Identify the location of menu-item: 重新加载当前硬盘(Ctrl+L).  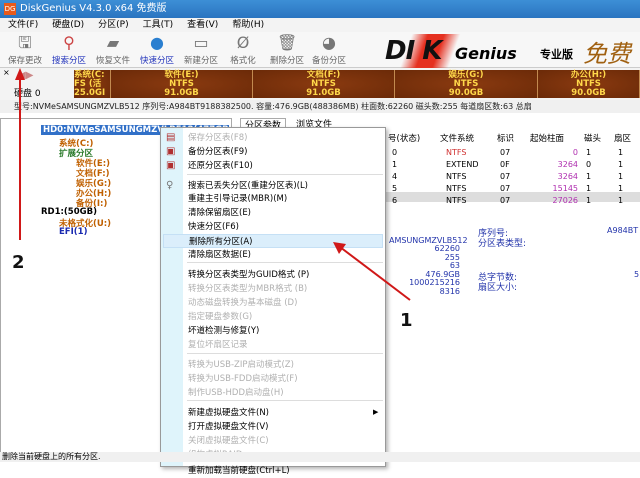
(239, 471).